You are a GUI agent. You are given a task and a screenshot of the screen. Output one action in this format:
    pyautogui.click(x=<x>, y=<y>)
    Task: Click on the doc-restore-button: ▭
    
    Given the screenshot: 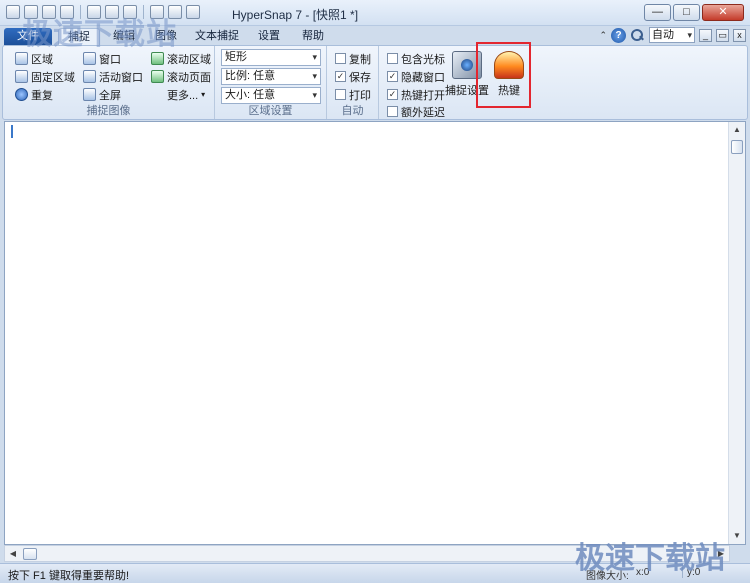 What is the action you would take?
    pyautogui.click(x=722, y=35)
    